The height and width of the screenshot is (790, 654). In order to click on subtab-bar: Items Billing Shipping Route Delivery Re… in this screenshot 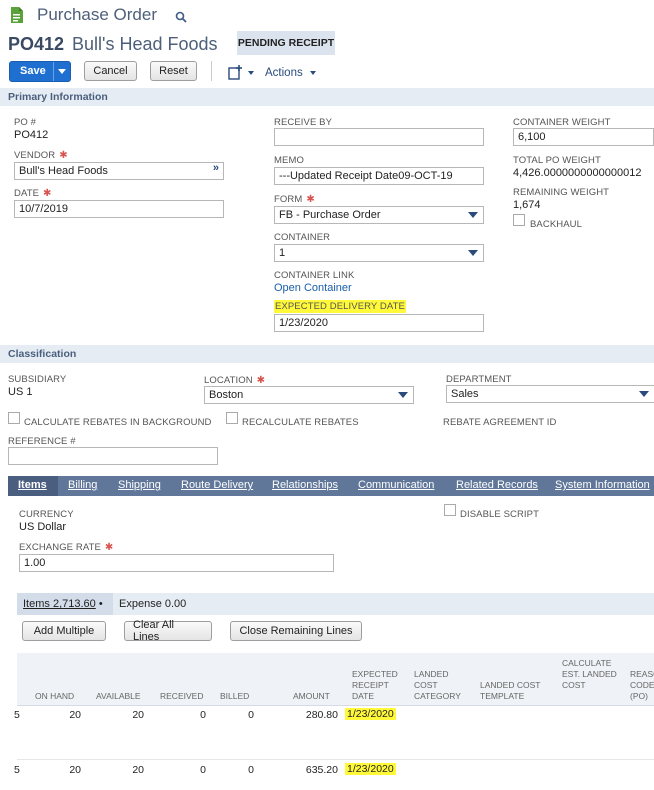, I will do `click(331, 486)`.